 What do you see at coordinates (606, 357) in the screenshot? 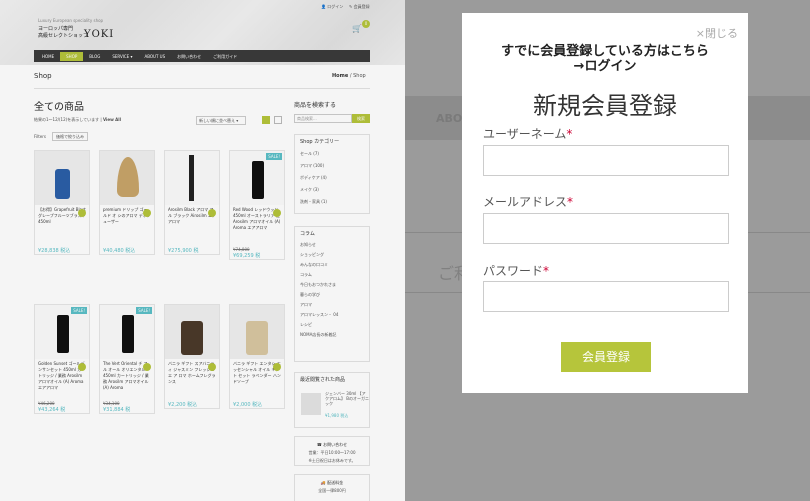
I see `register-submit-button: 会員登録` at bounding box center [606, 357].